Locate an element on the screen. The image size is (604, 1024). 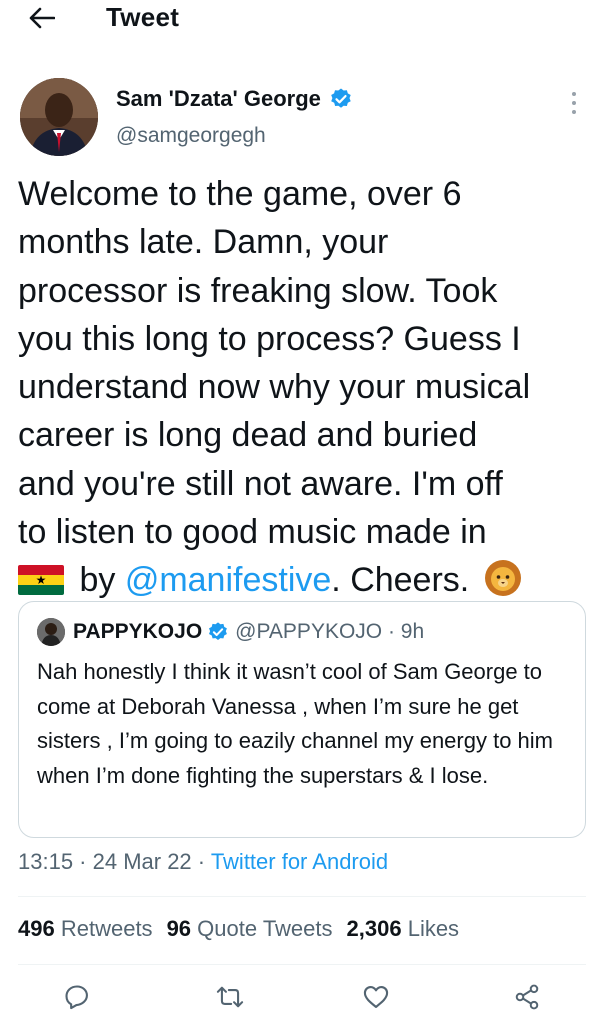
ghana-flag-emoji: ★ is located at coordinates (41, 580).